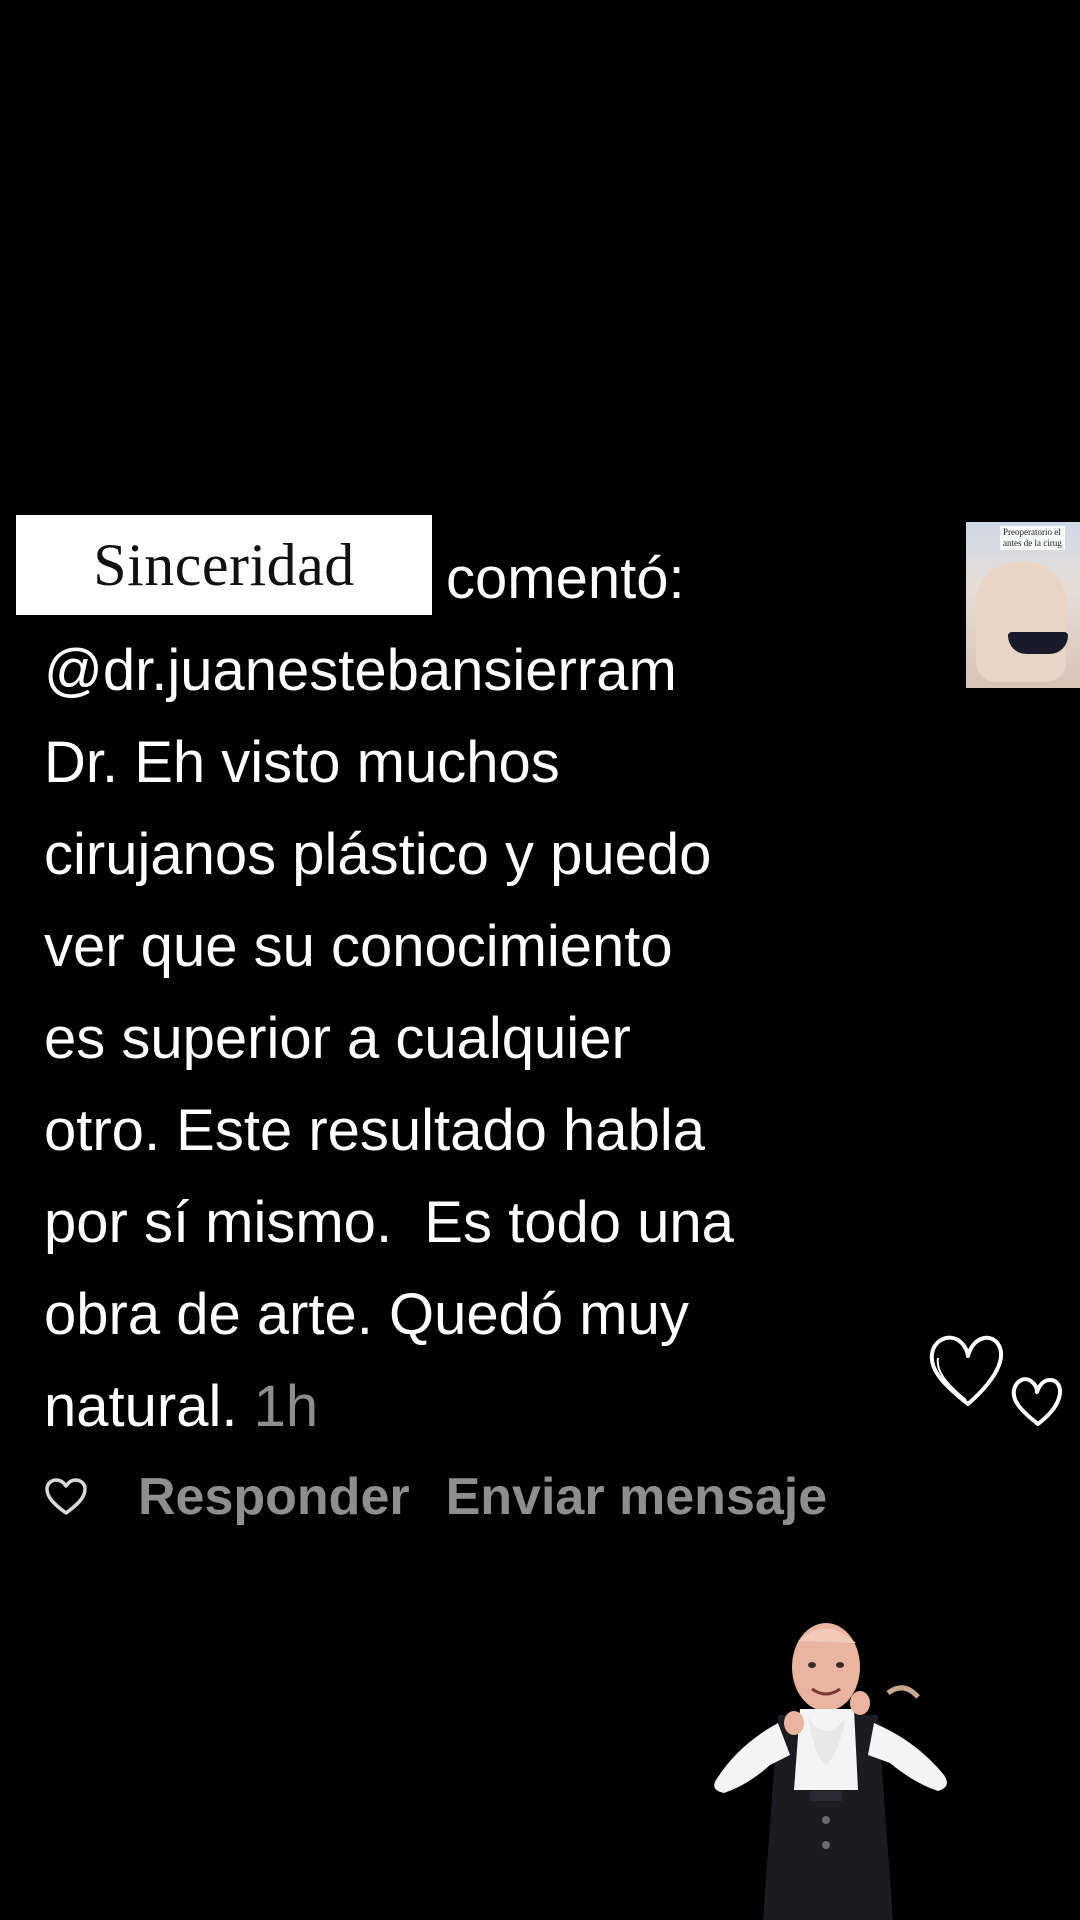 Image resolution: width=1080 pixels, height=1920 pixels. I want to click on thumbnail-garment-shape, so click(1038, 643).